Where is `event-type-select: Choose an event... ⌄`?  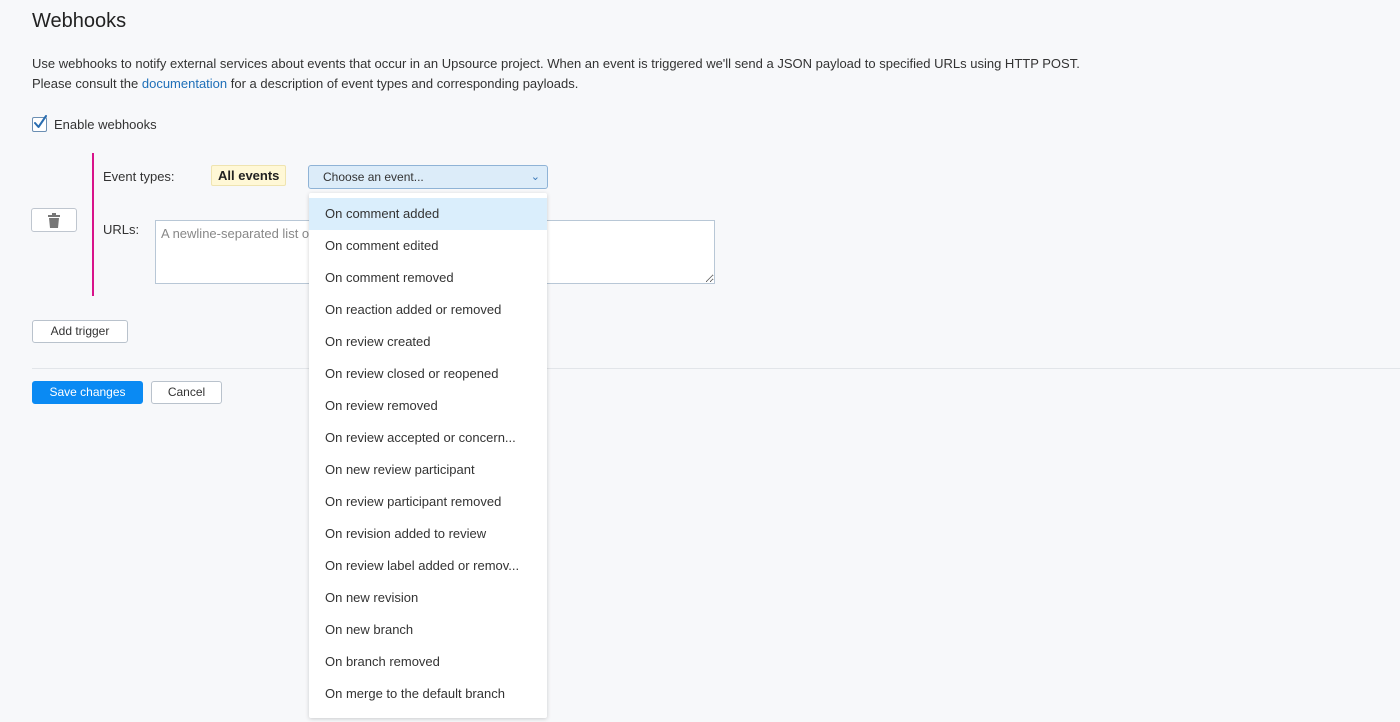 event-type-select: Choose an event... ⌄ is located at coordinates (428, 177).